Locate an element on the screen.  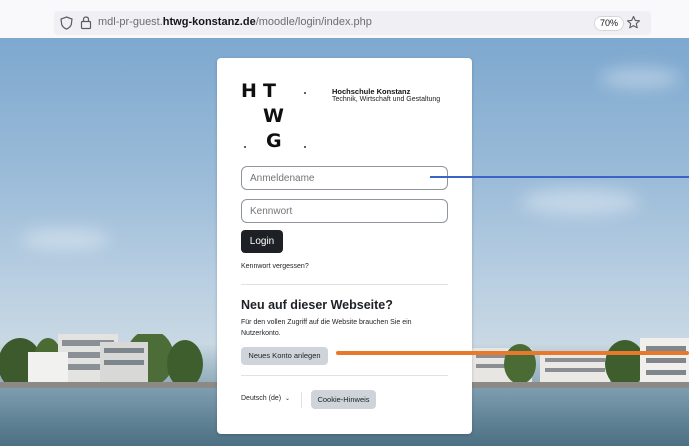
signup-heading: Neu auf dieser Webseite? is located at coordinates (317, 305).